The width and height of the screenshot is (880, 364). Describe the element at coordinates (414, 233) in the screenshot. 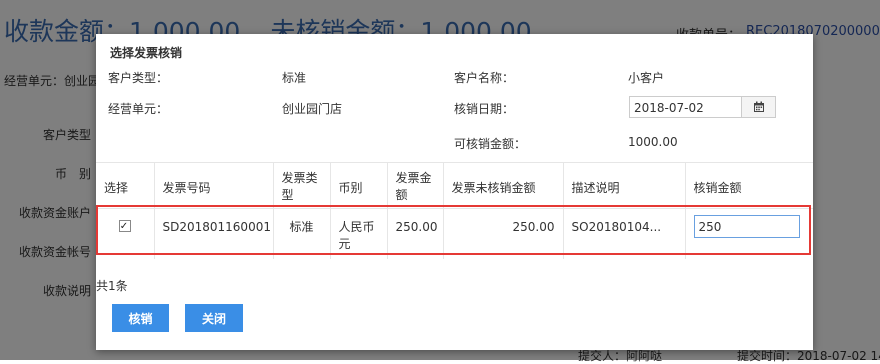

I see `cell-invoice-amount: 250.00` at that location.